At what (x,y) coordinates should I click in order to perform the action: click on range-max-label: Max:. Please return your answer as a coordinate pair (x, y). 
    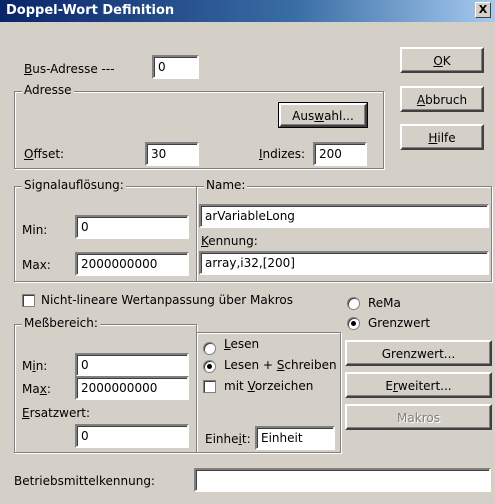
    Looking at the image, I should click on (36, 389).